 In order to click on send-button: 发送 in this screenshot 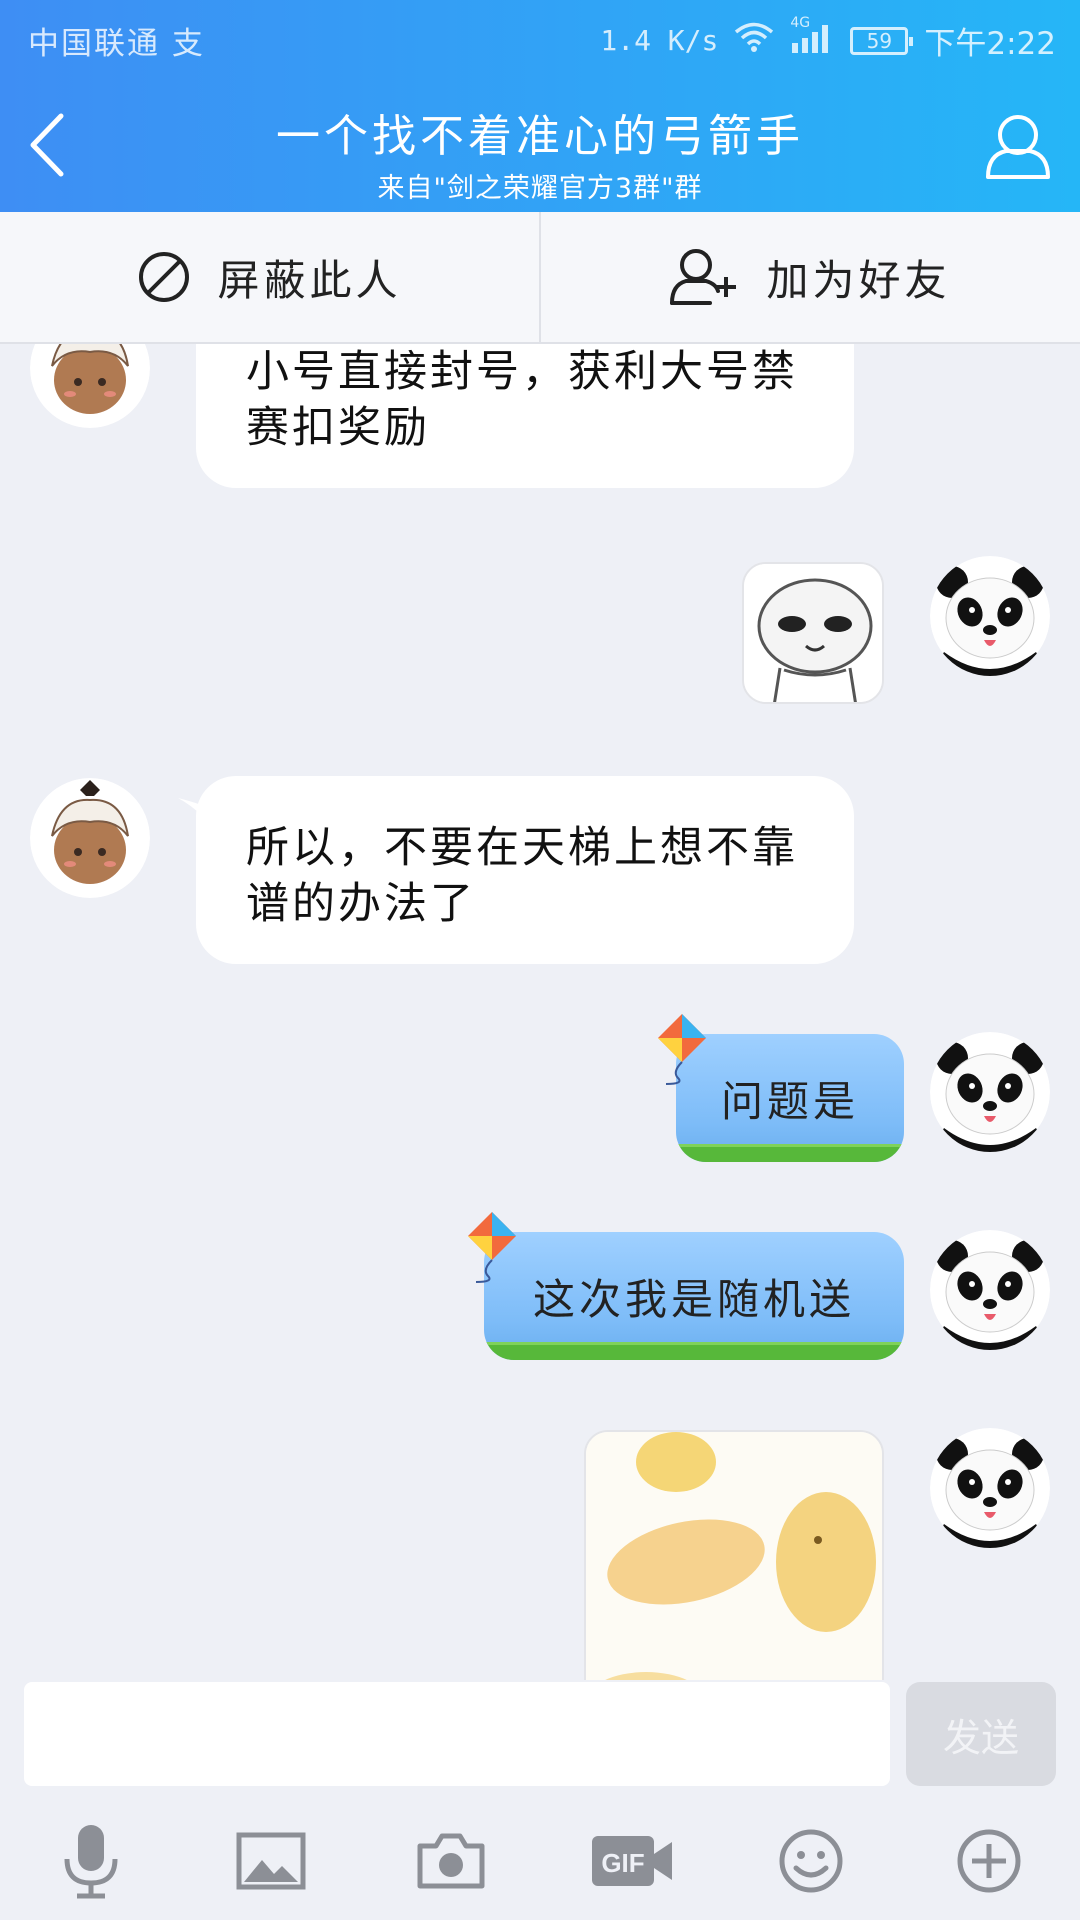, I will do `click(981, 1734)`.